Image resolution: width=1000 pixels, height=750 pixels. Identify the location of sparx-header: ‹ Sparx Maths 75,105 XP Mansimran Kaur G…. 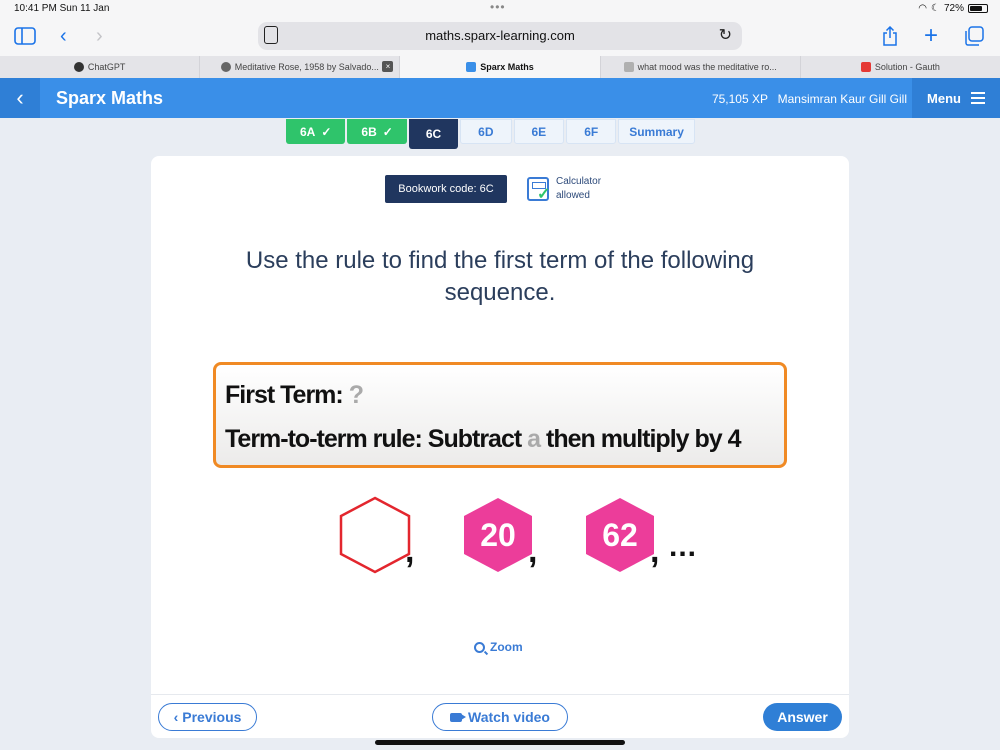
(500, 98).